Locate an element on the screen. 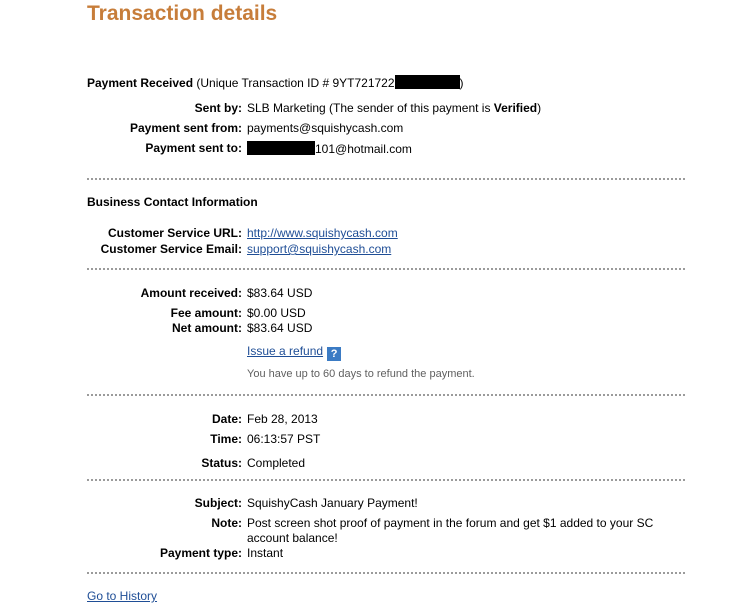 The height and width of the screenshot is (603, 742). sent-from-value: payments@squishycash.com is located at coordinates (325, 128).